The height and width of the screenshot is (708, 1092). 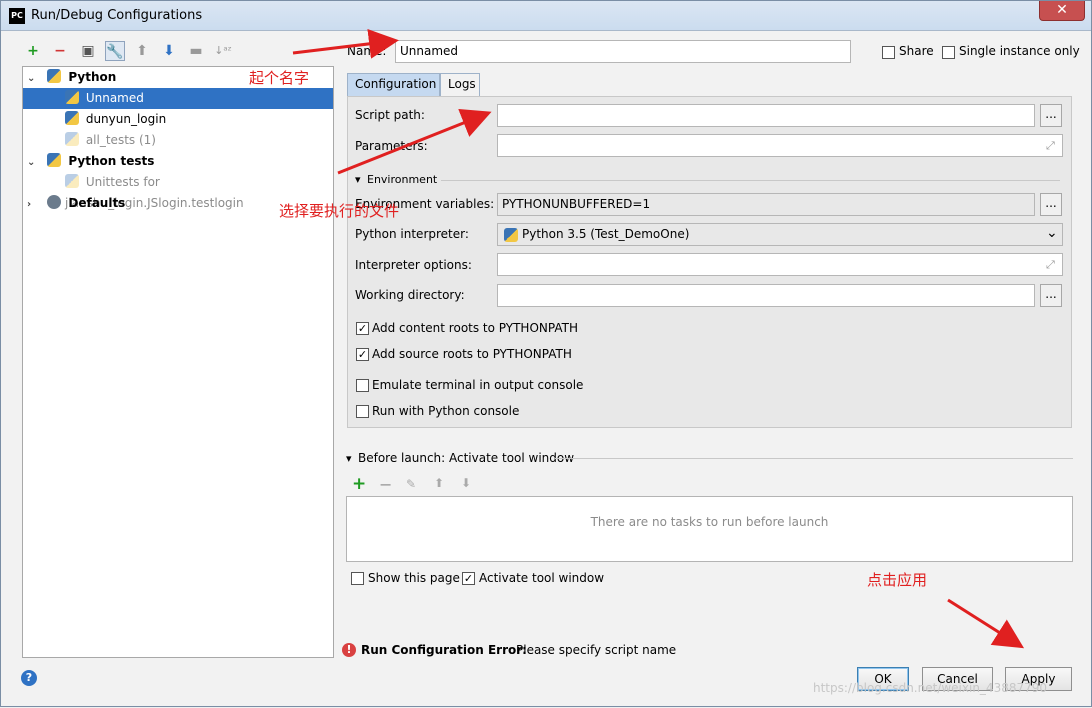 I want to click on watermark-text: https://blog.csdn.net/weixin_43887790, so click(x=930, y=688).